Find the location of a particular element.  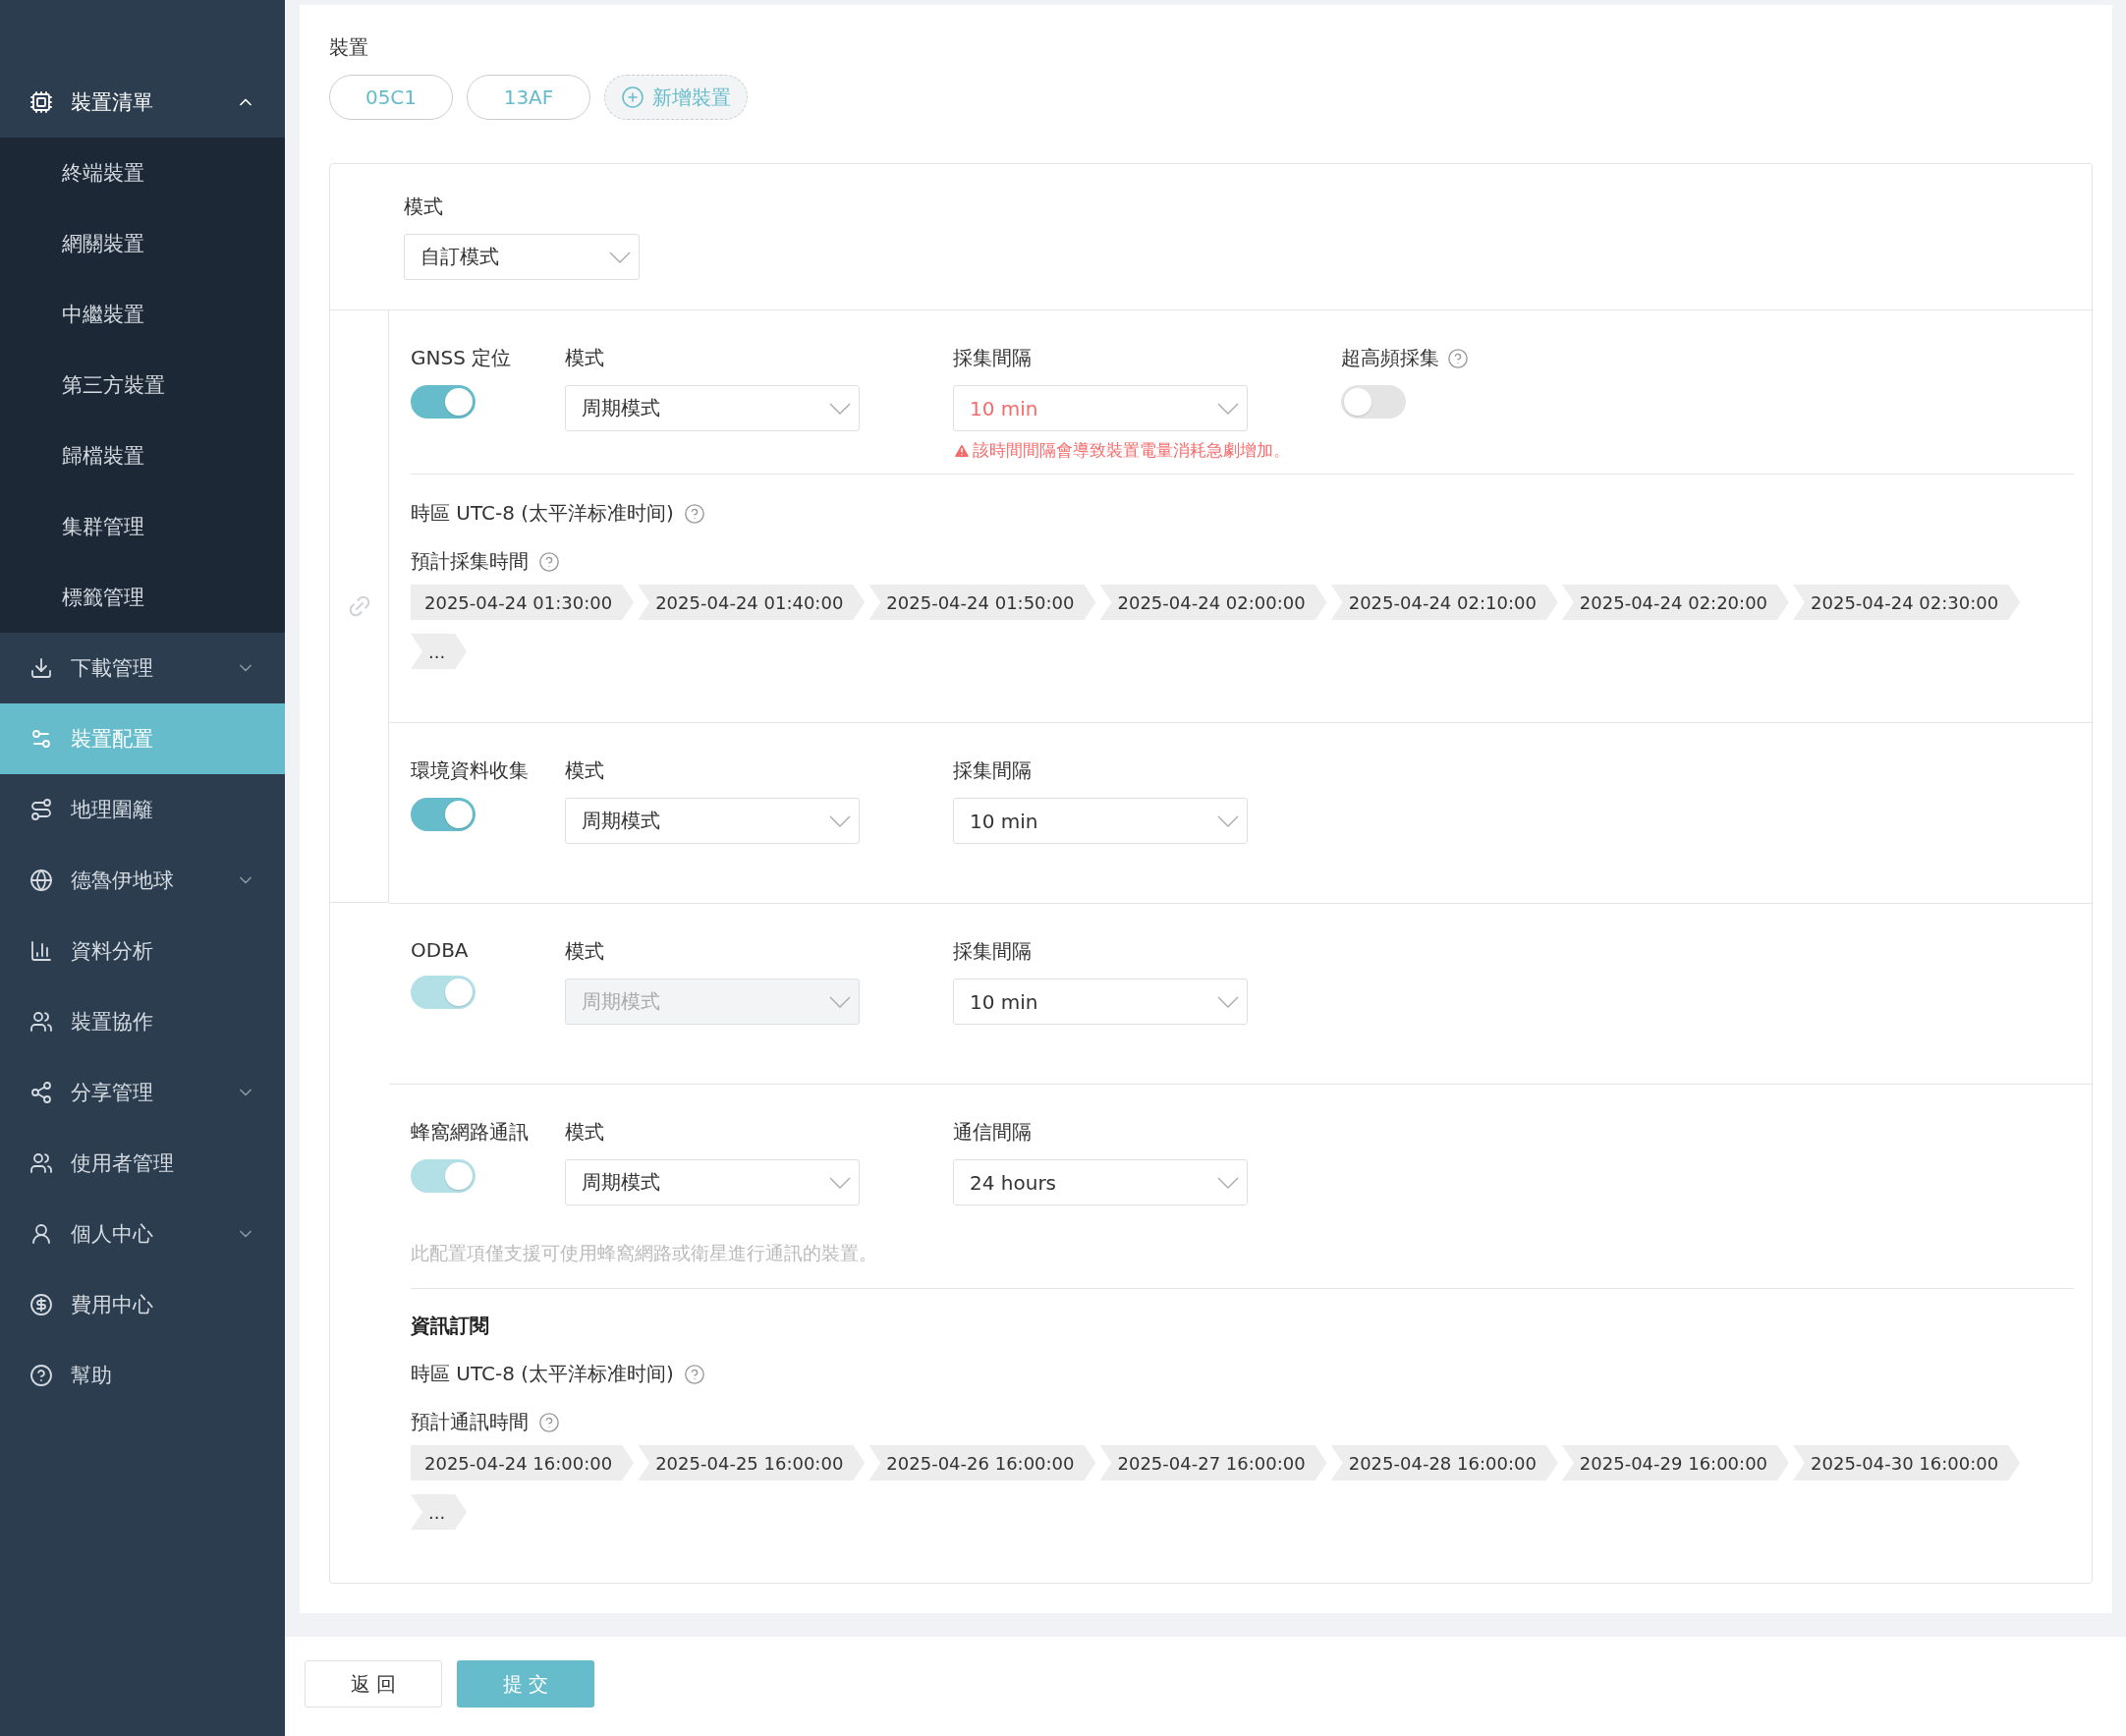

time-chip: 2025-04-30 16:00:00 is located at coordinates (1907, 1463).